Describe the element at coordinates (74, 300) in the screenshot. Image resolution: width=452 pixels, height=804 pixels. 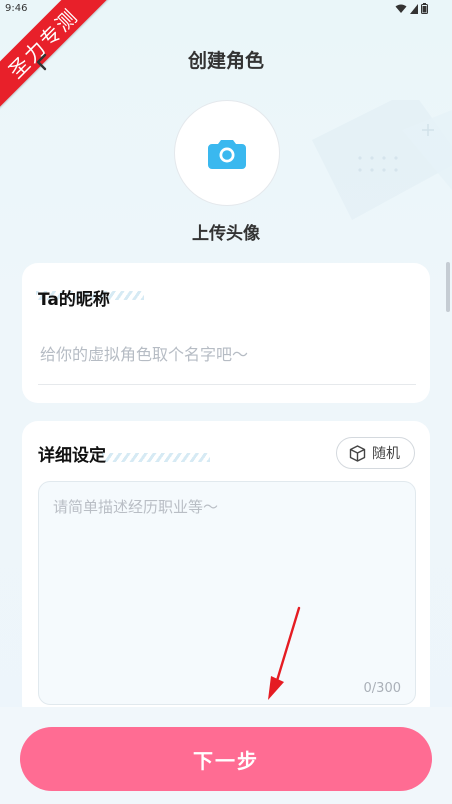
I see `nickname-title: Ta的昵称` at that location.